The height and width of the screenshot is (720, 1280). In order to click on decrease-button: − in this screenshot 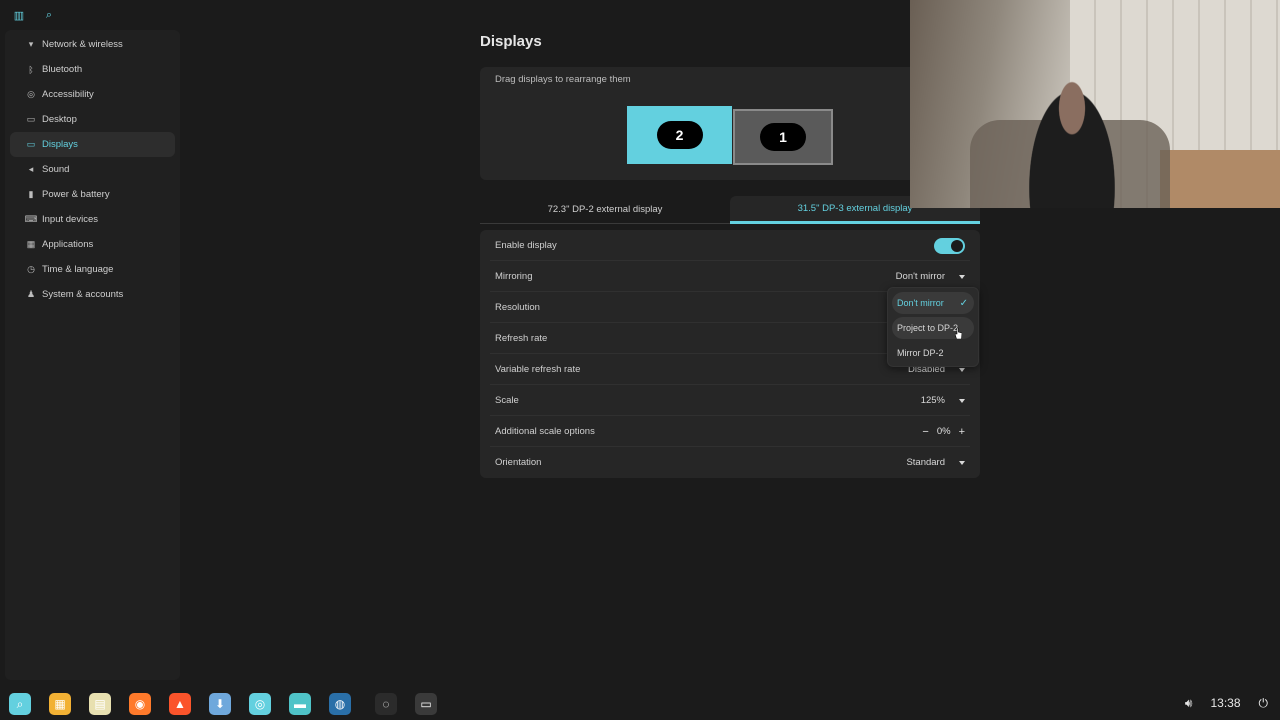, I will do `click(925, 432)`.